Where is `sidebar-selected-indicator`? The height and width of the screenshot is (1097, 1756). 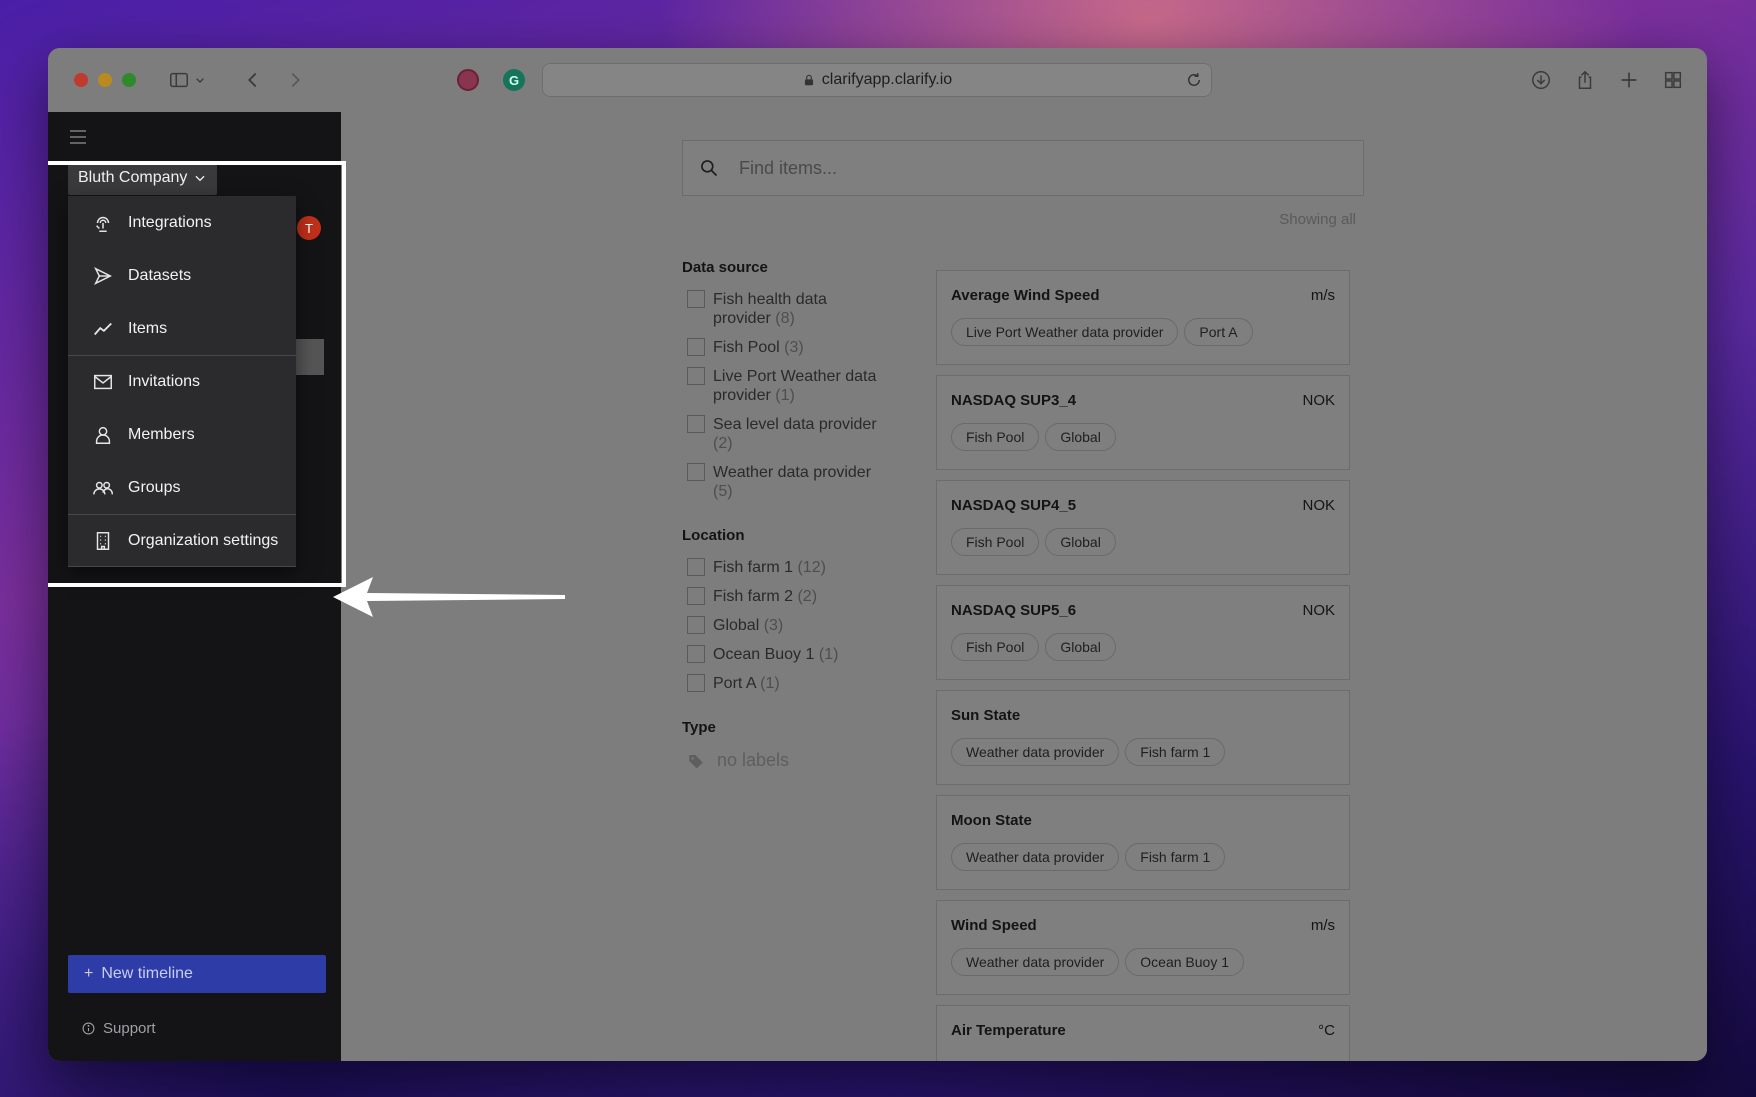 sidebar-selected-indicator is located at coordinates (310, 357).